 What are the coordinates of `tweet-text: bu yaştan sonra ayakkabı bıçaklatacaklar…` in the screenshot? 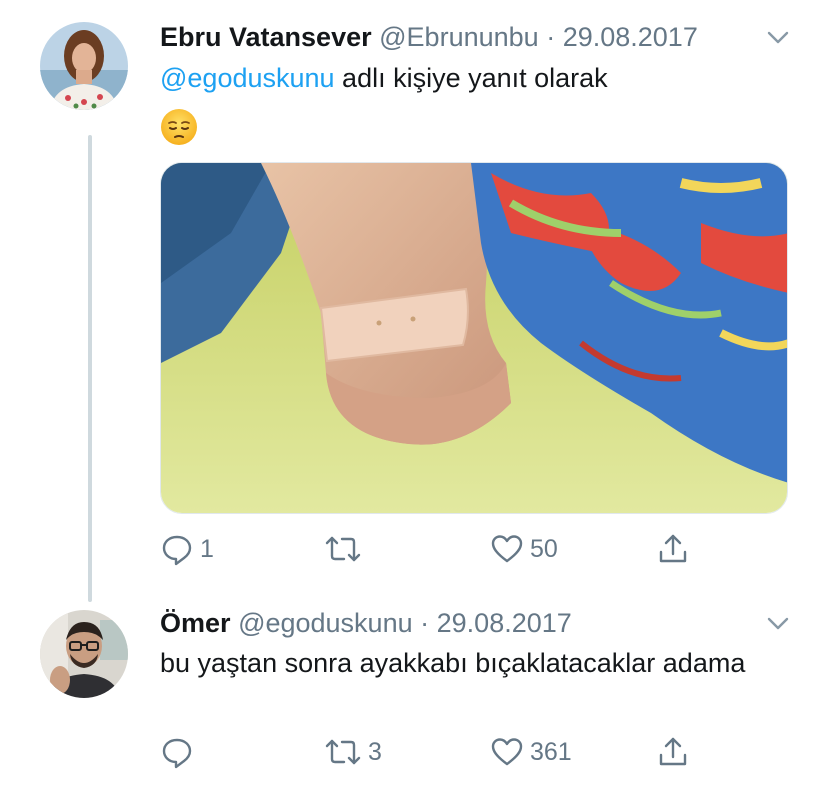 It's located at (453, 663).